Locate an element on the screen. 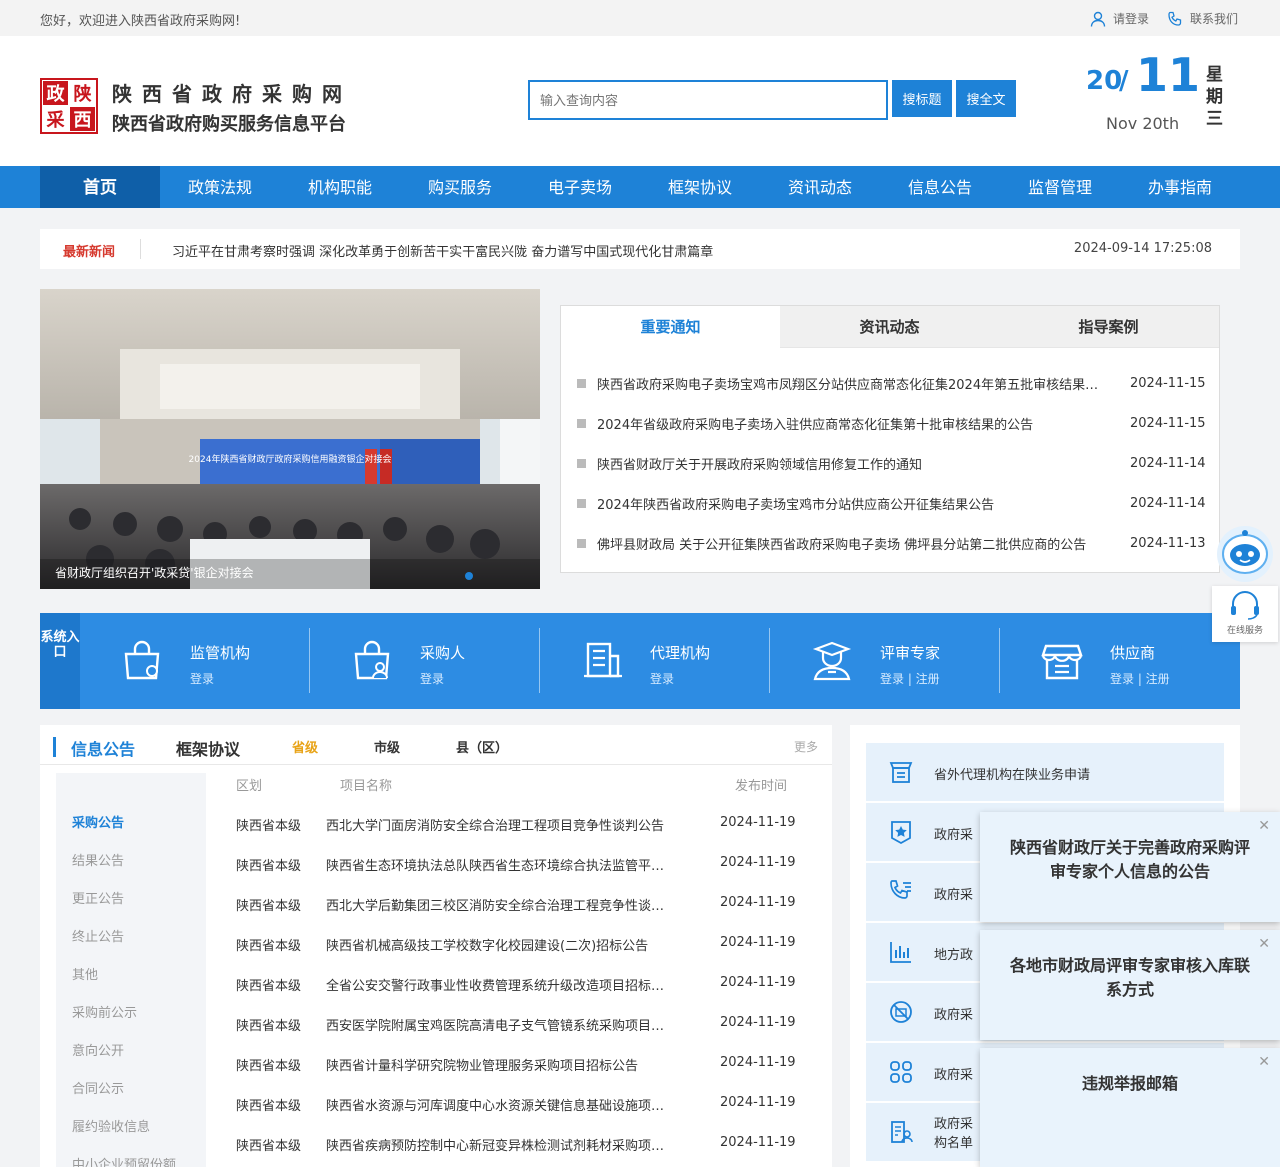  popup-notice: 各地市财政局评审专家审核入库联系方式 ✕ is located at coordinates (1130, 985).